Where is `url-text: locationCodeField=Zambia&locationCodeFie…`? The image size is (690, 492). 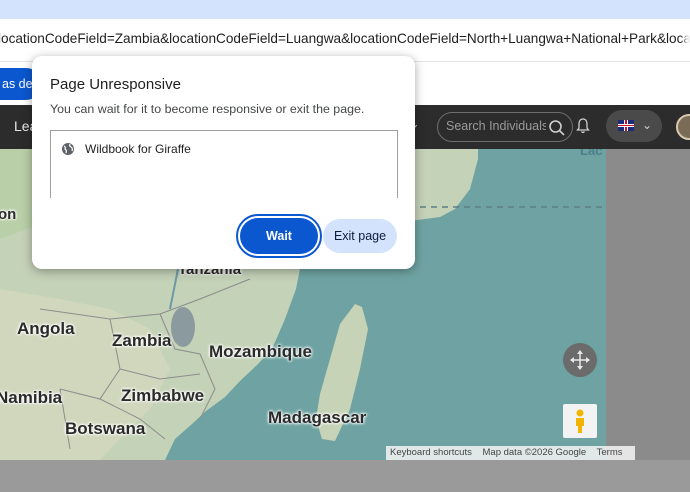 url-text: locationCodeField=Zambia&locationCodeFie… is located at coordinates (345, 38).